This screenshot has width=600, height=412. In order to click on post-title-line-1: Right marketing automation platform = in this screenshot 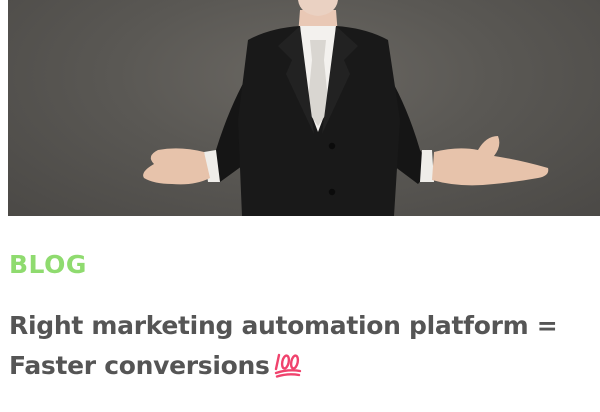, I will do `click(283, 325)`.